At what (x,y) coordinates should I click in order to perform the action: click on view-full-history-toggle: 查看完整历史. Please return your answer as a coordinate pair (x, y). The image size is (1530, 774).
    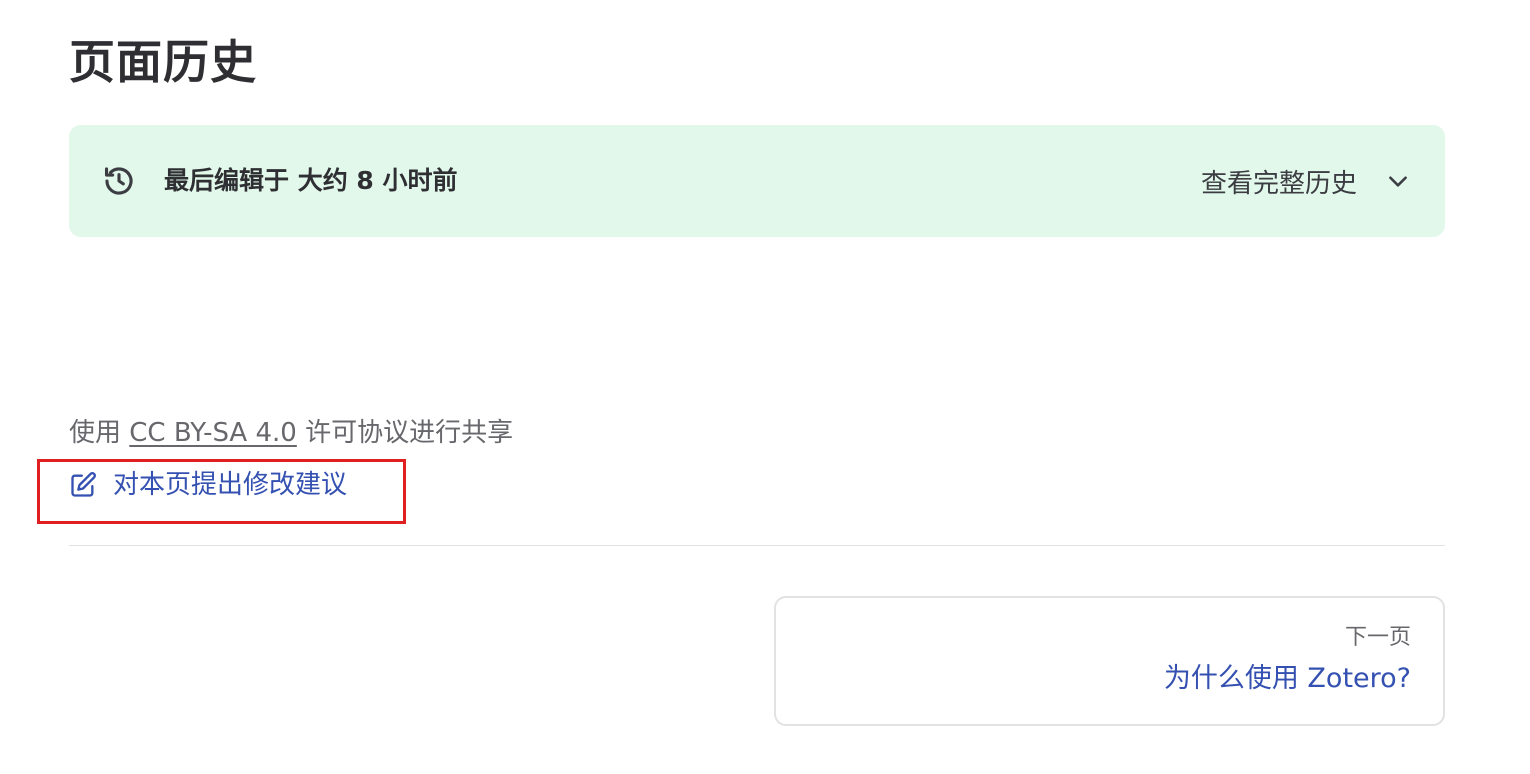
    Looking at the image, I should click on (1306, 181).